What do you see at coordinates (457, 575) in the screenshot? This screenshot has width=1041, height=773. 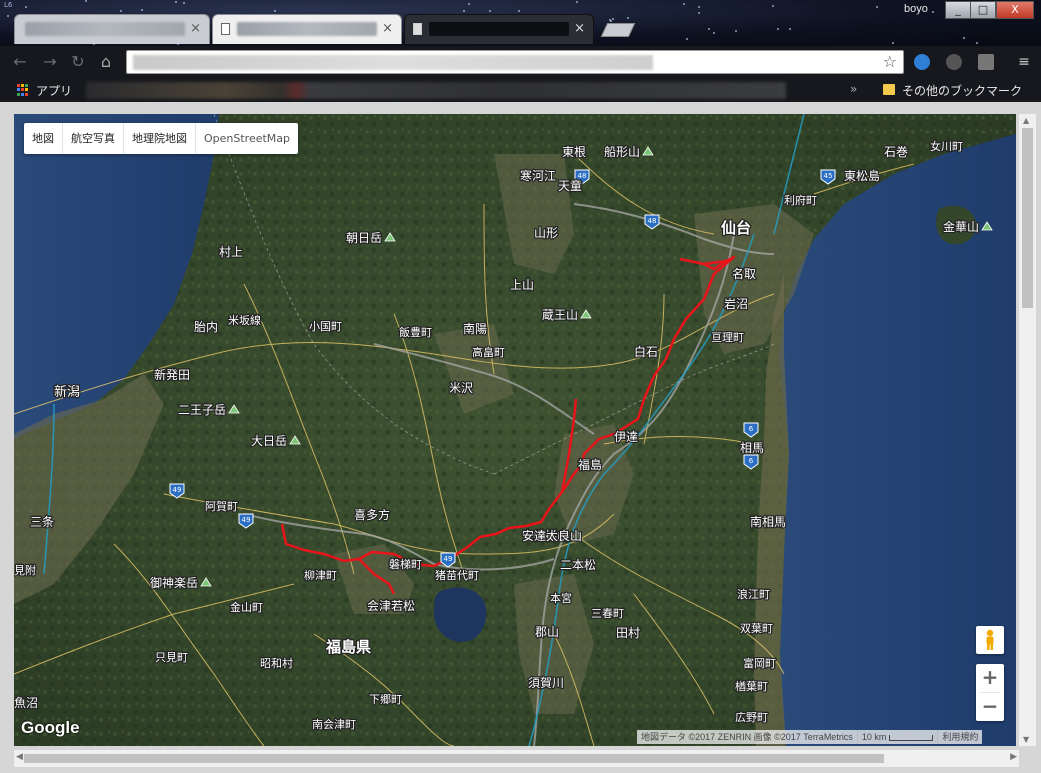 I see `map-place-label: 猪苗代町` at bounding box center [457, 575].